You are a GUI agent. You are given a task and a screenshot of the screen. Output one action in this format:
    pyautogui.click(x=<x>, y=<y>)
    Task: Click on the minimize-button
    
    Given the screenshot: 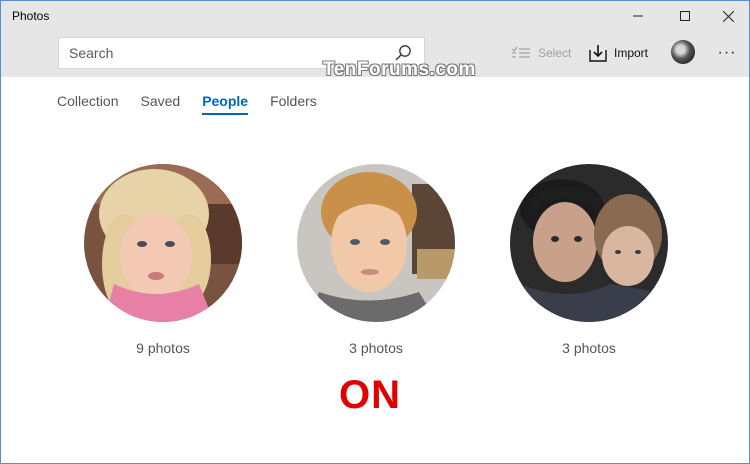 What is the action you would take?
    pyautogui.click(x=638, y=16)
    